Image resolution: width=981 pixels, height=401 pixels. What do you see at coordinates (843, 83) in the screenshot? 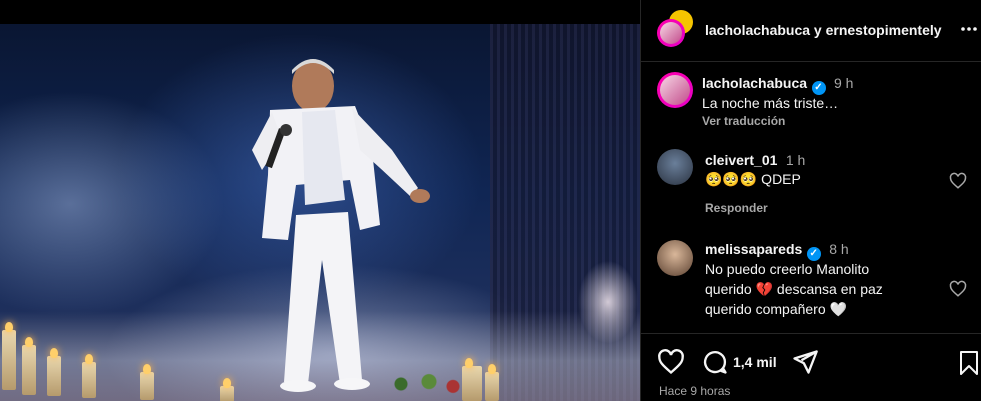
I see `caption-time: 9 h` at bounding box center [843, 83].